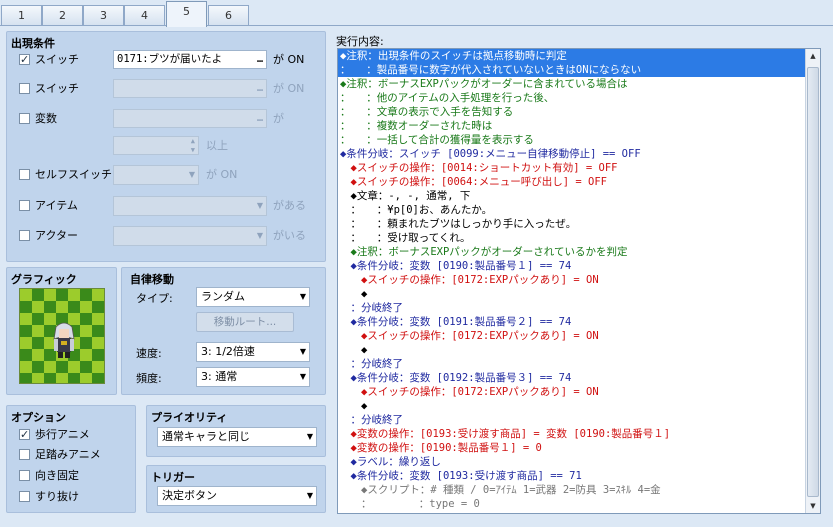  Describe the element at coordinates (491, 70) in the screenshot. I see `command-text: ： ：製品番号に数字が代入されていないときはONにならない` at that location.